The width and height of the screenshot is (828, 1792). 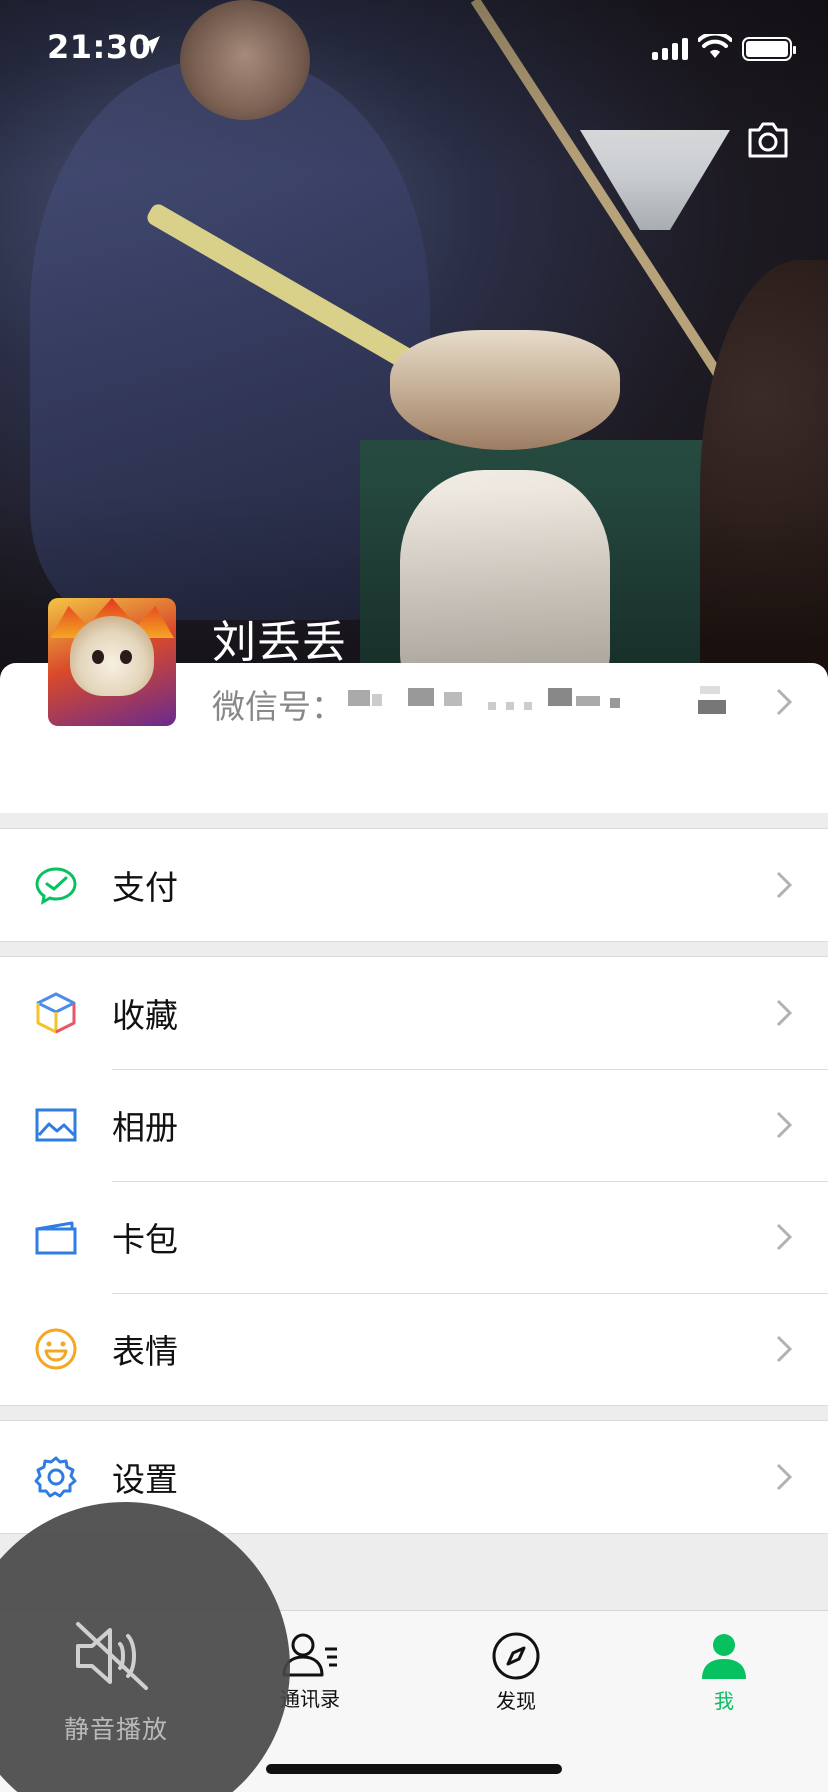 What do you see at coordinates (56, 885) in the screenshot?
I see `wechat-pay-icon` at bounding box center [56, 885].